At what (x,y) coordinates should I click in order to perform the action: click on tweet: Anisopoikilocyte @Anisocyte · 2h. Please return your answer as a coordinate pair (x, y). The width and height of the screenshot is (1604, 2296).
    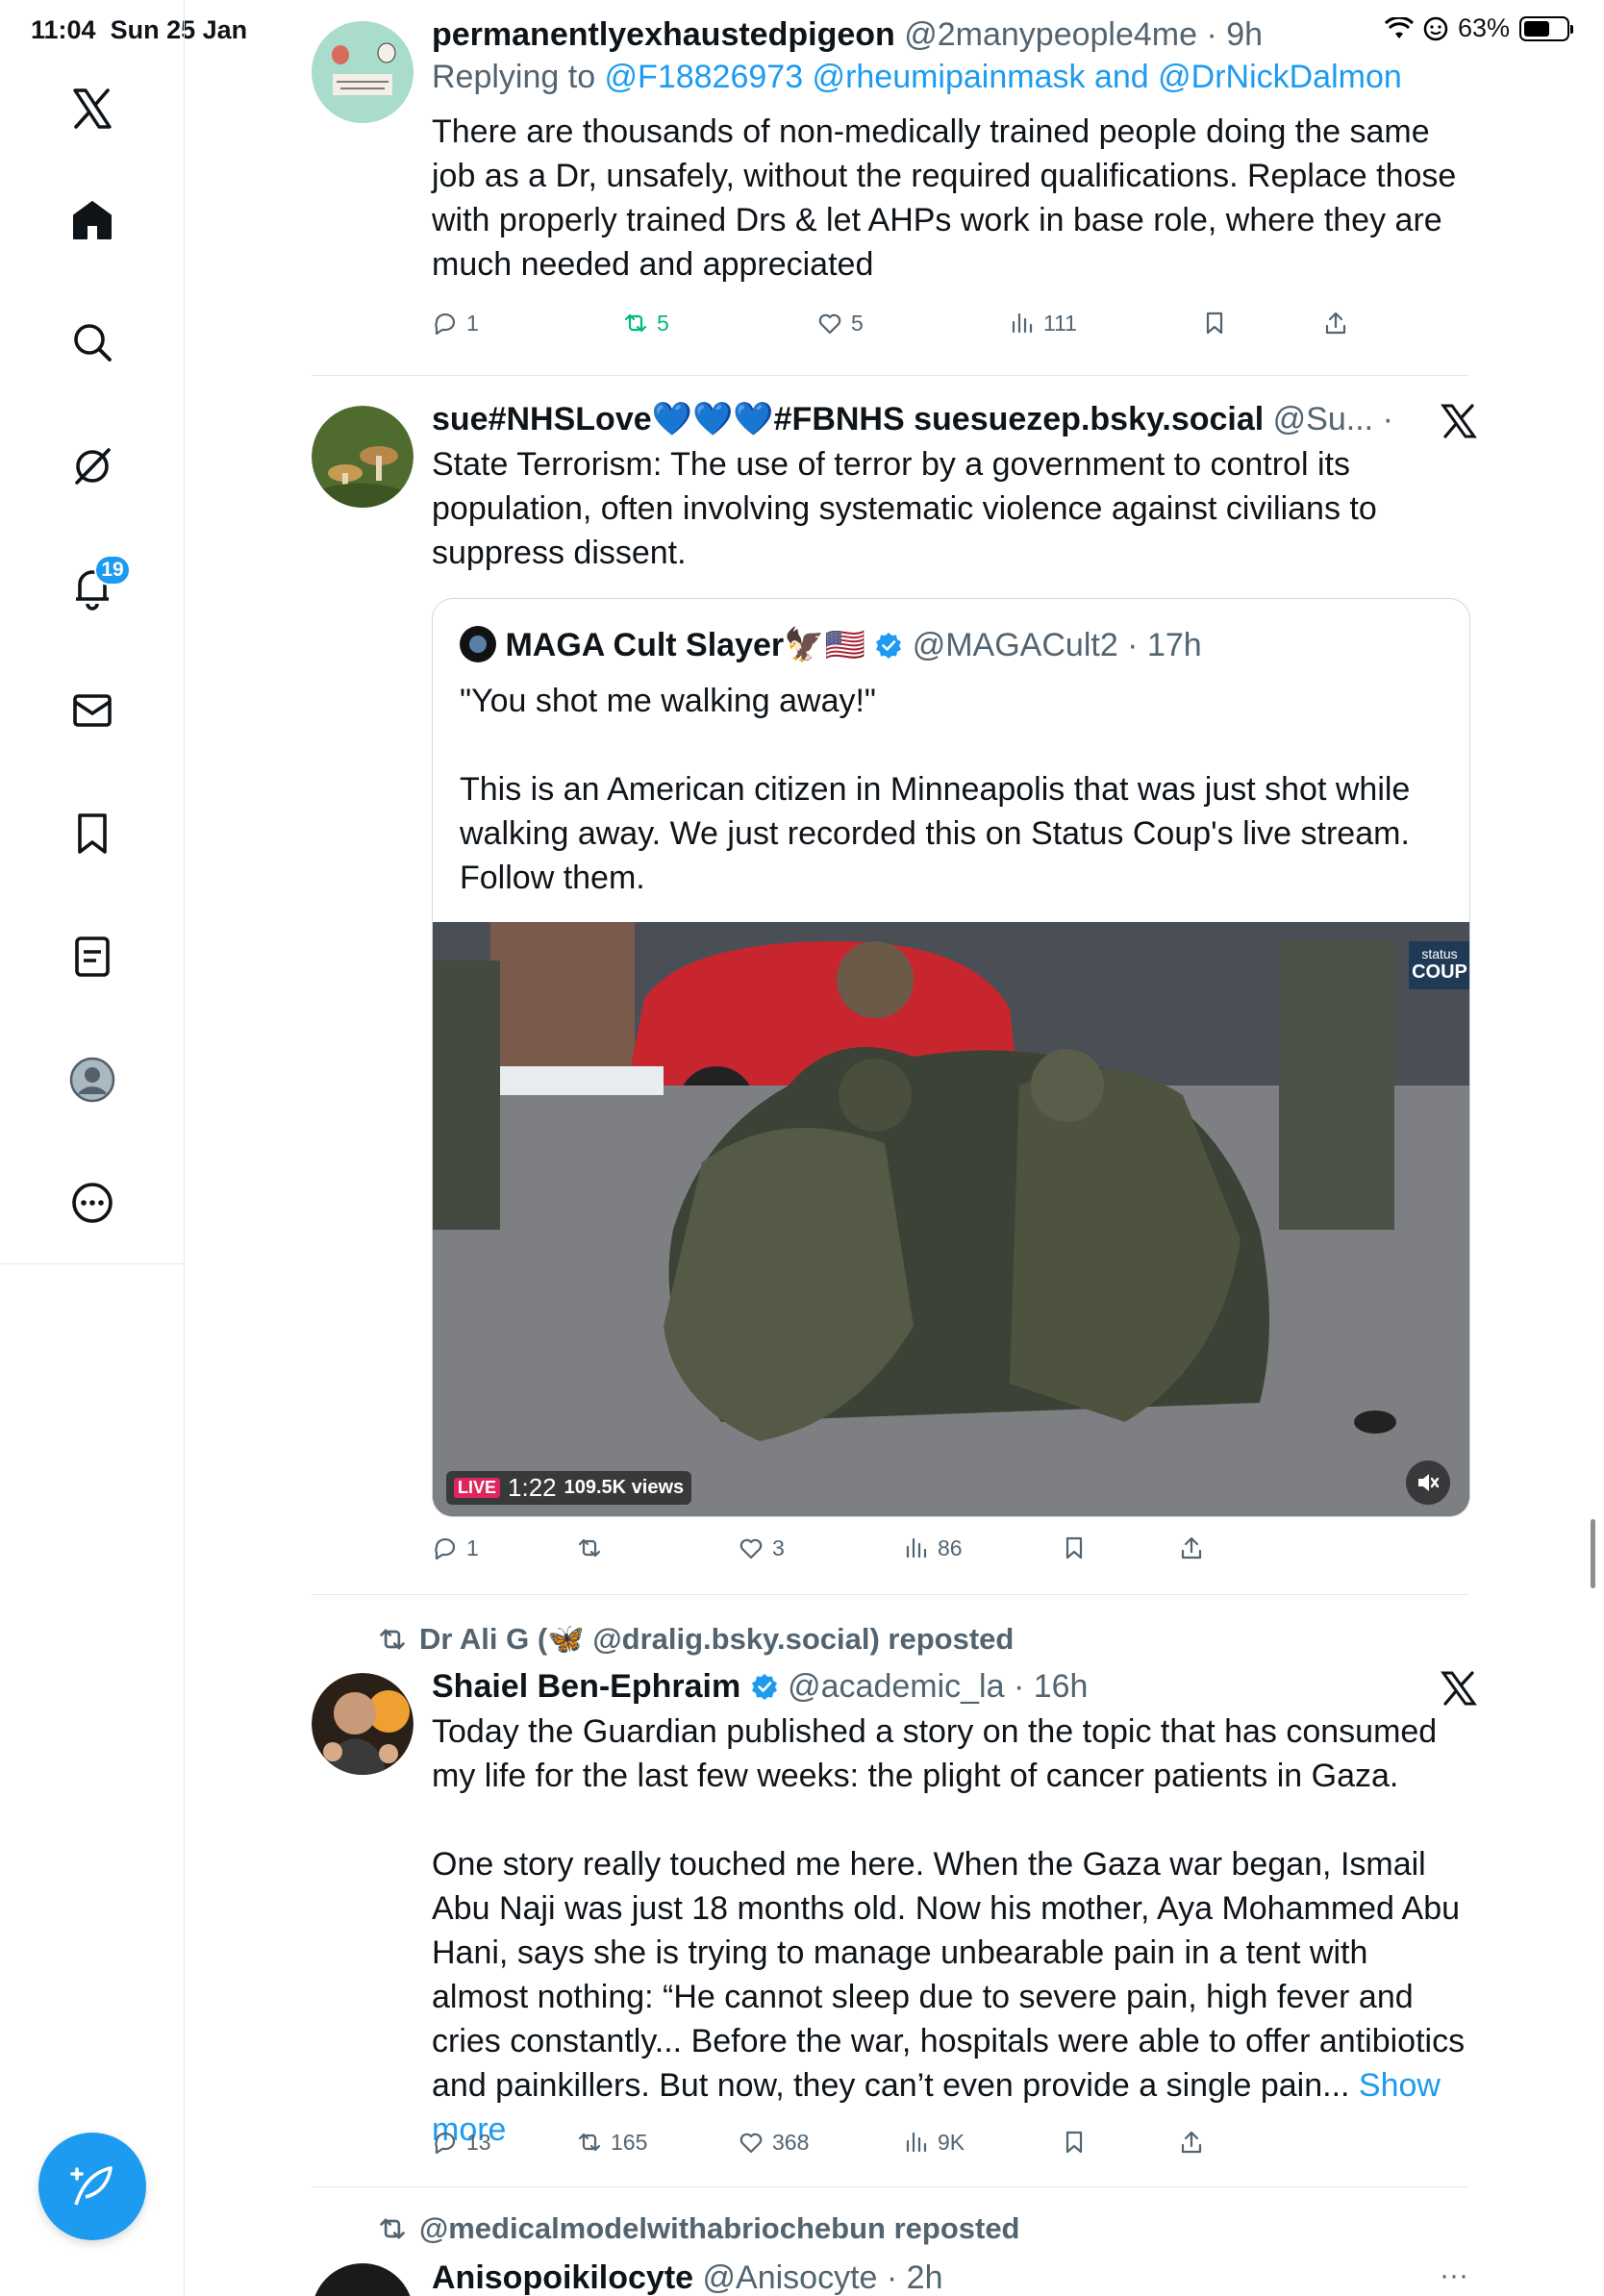
    Looking at the image, I should click on (951, 2276).